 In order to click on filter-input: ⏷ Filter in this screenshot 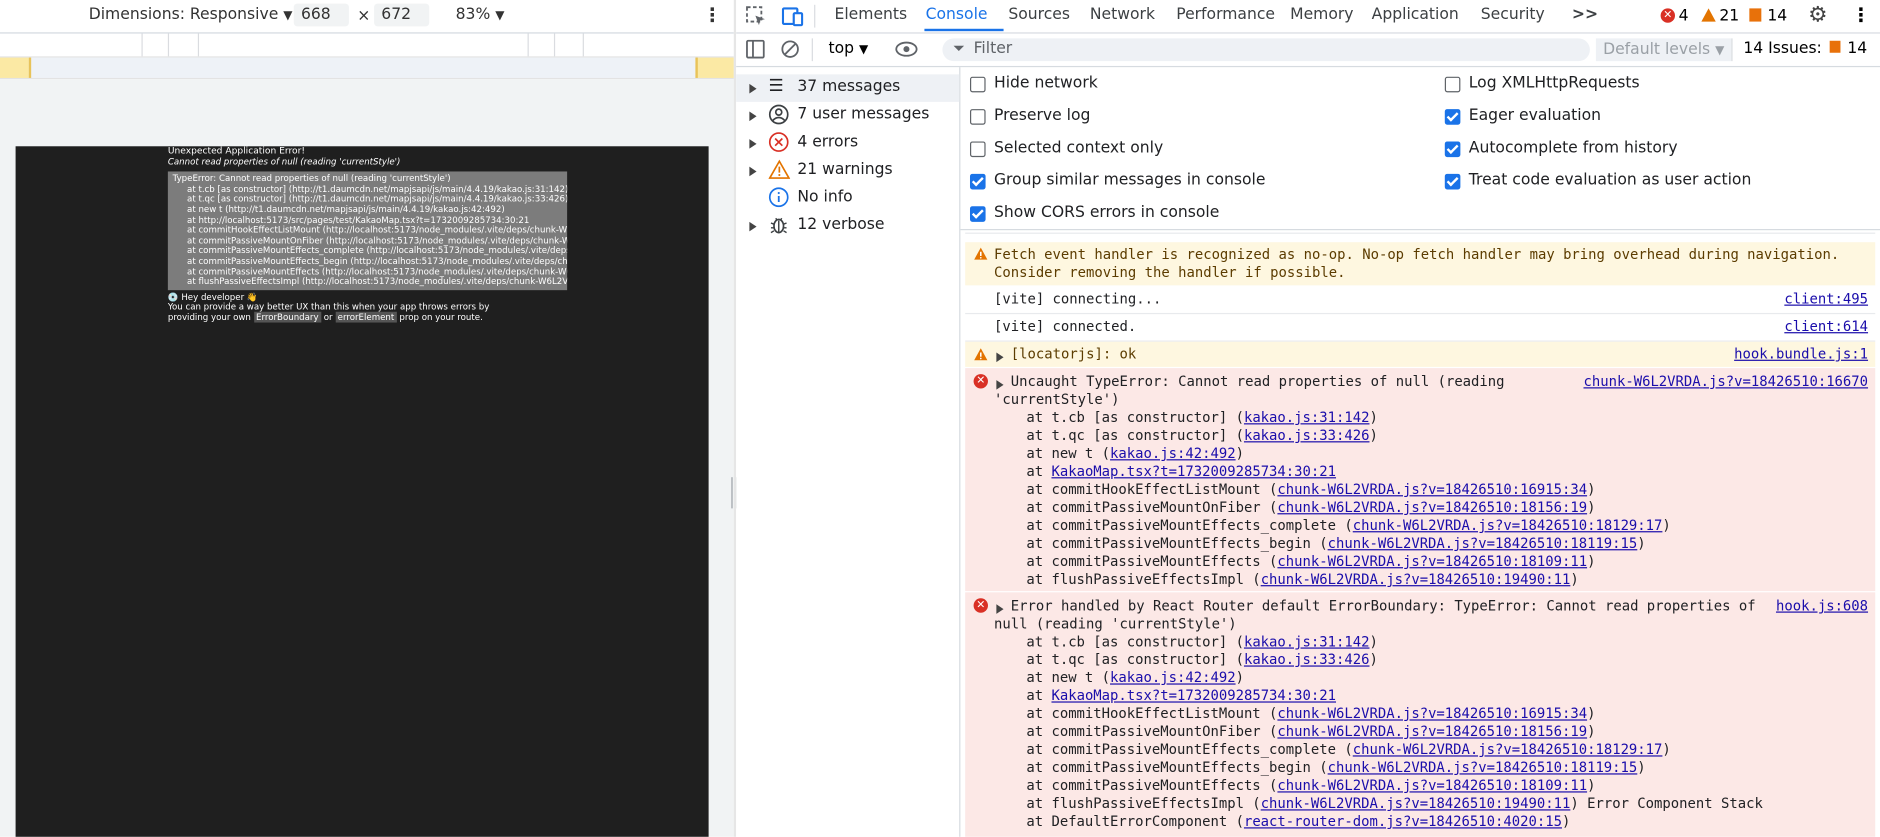, I will do `click(1266, 50)`.